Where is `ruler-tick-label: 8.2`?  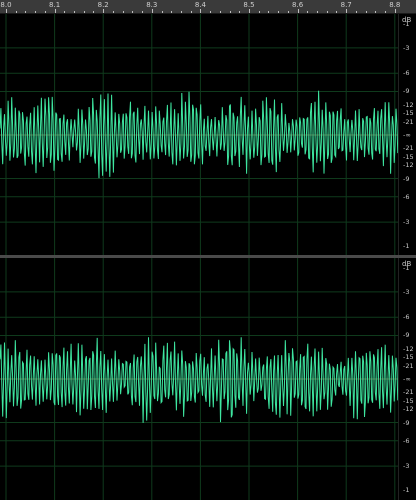
ruler-tick-label: 8.2 is located at coordinates (103, 5).